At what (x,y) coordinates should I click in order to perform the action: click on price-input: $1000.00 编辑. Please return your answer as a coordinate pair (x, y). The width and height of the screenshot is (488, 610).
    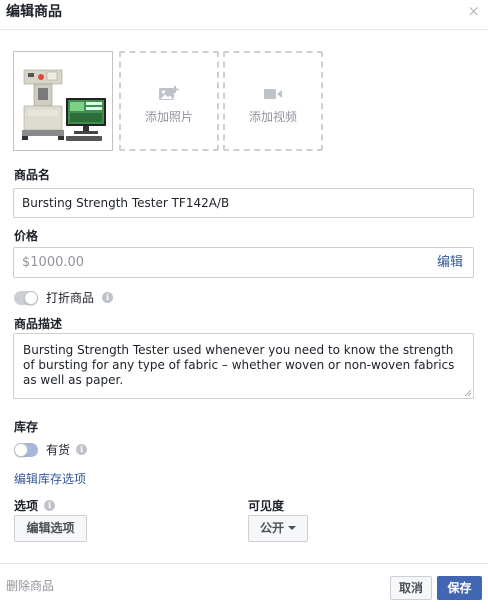
    Looking at the image, I should click on (243, 262).